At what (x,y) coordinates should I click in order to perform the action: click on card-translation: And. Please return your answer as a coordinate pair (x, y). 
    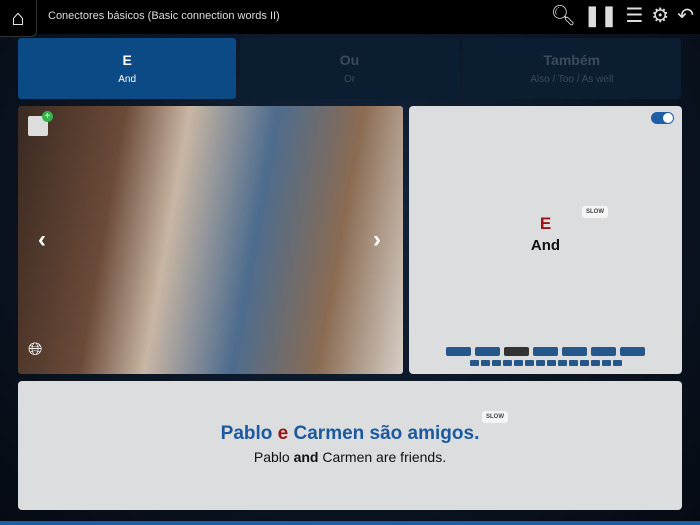
    Looking at the image, I should click on (545, 245).